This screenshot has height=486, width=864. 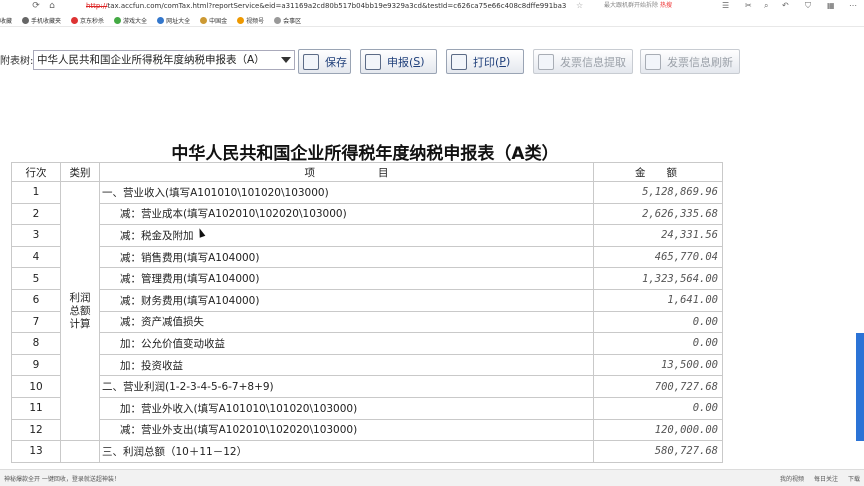 What do you see at coordinates (658, 172) in the screenshot?
I see `header-amount: 金 额` at bounding box center [658, 172].